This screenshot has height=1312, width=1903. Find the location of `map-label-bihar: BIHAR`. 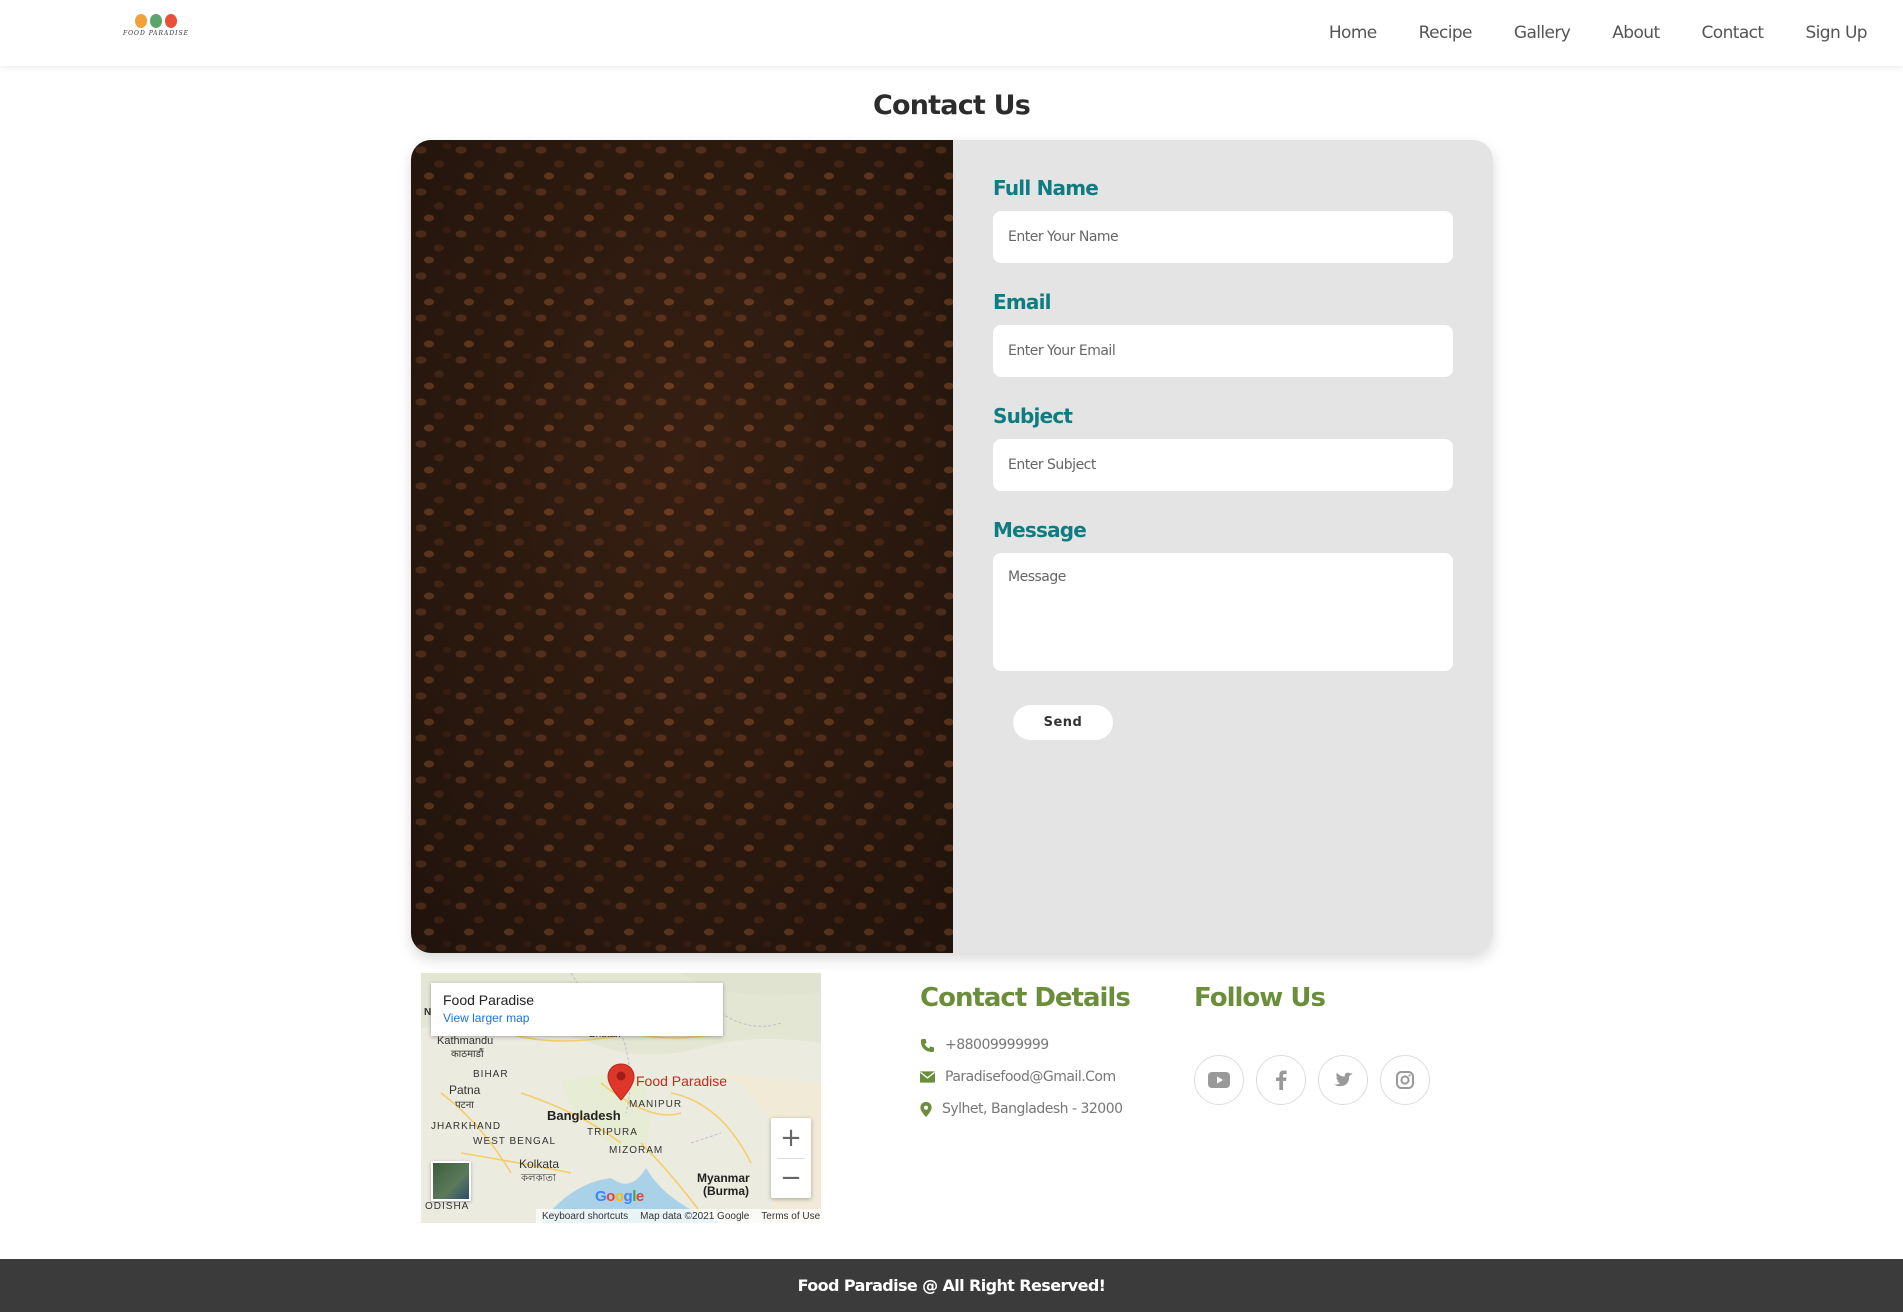

map-label-bihar: BIHAR is located at coordinates (491, 1074).